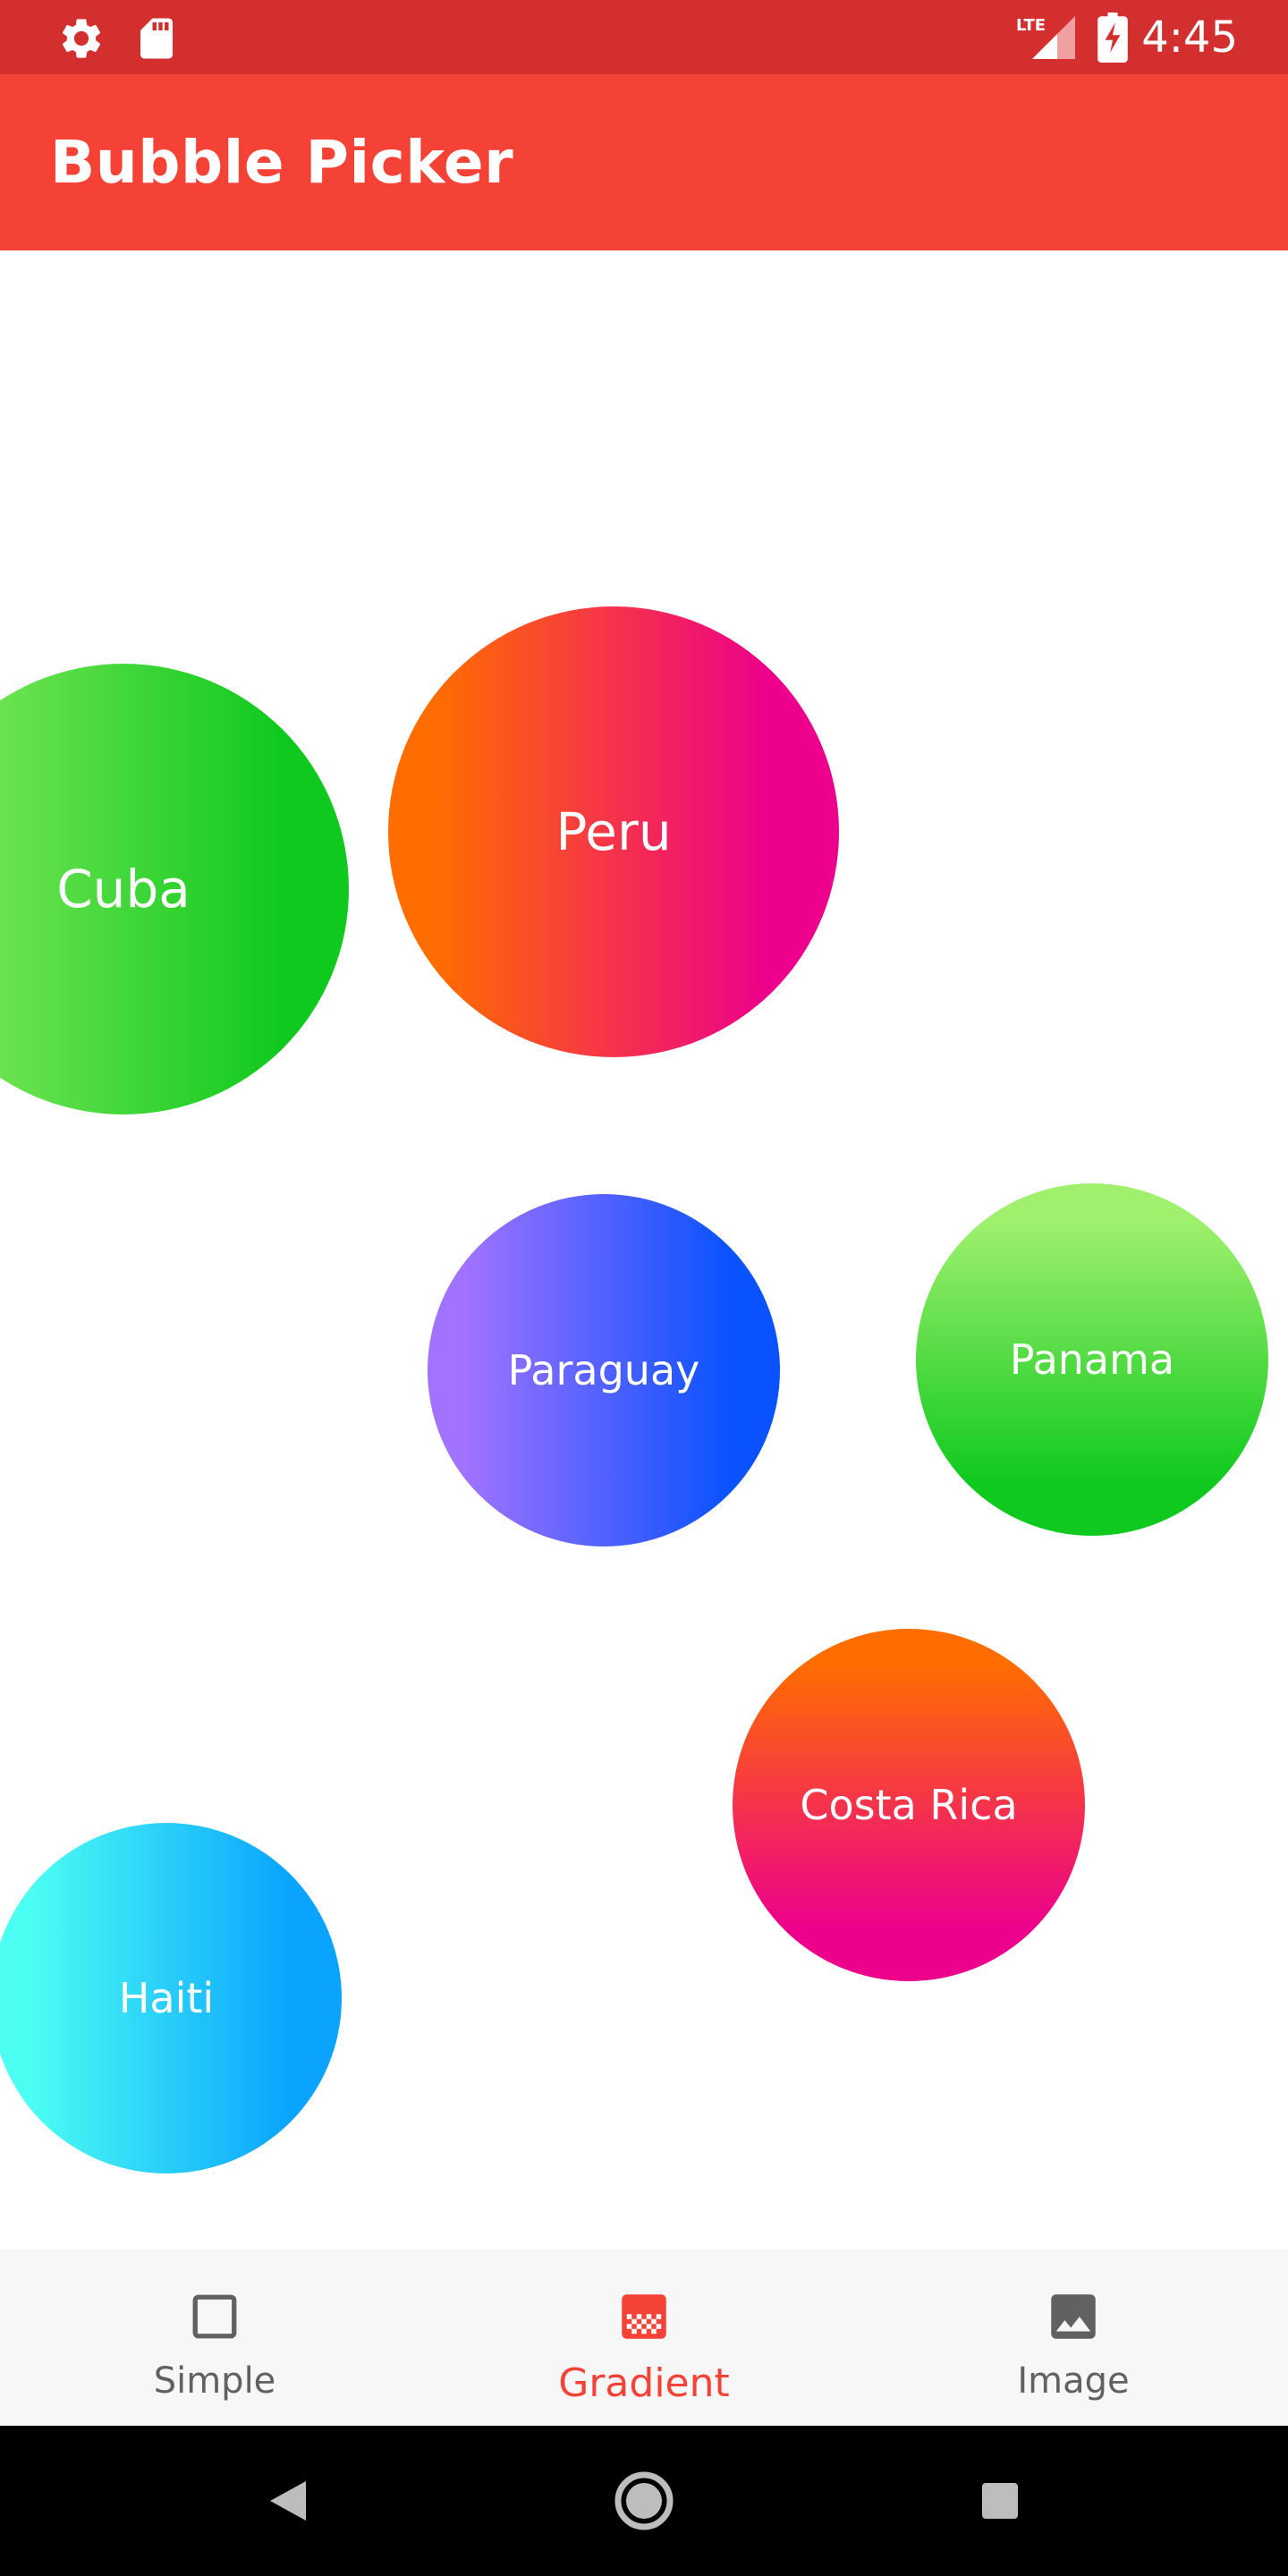  Describe the element at coordinates (1073, 2316) in the screenshot. I see `image-icon` at that location.